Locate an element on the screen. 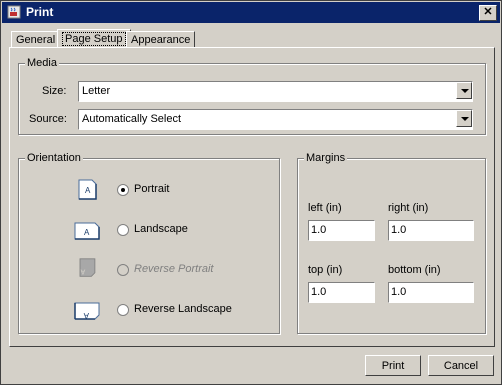 The height and width of the screenshot is (385, 502). title-bar: Print ✕ is located at coordinates (251, 12).